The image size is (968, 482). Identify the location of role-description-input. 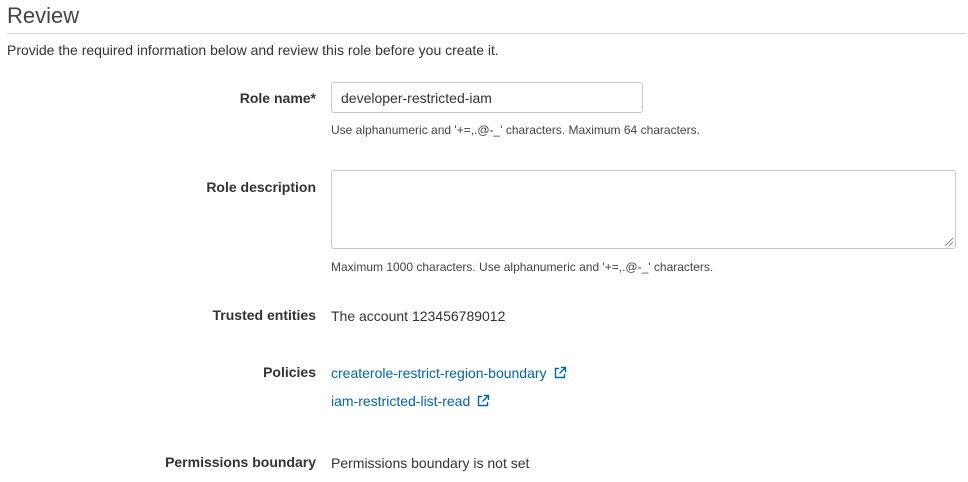
(643, 209).